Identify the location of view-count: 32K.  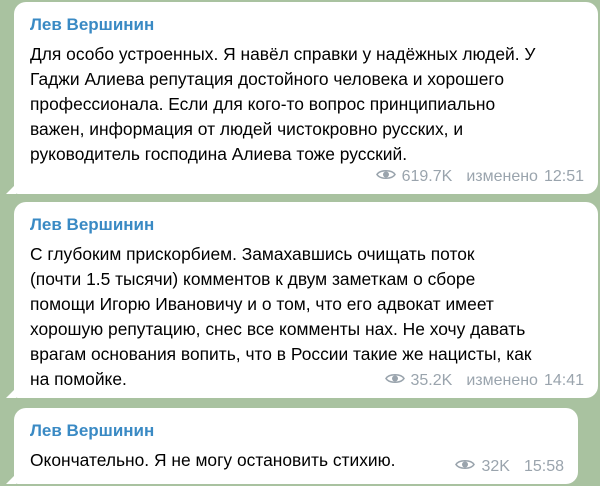
(495, 466).